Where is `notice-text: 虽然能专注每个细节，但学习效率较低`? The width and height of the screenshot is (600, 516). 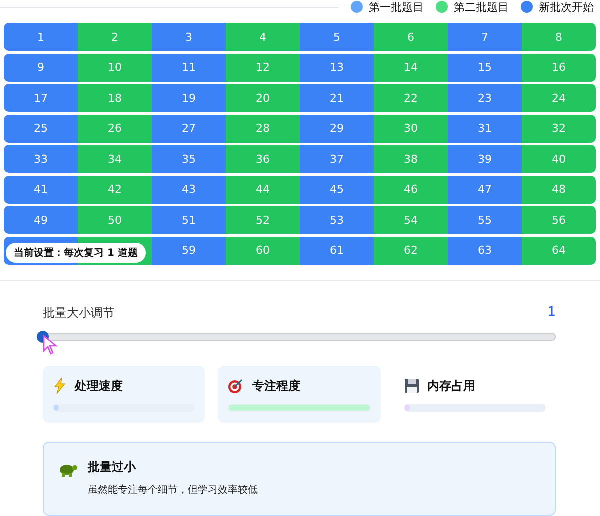
notice-text: 虽然能专注每个细节，但学习效率较低 is located at coordinates (173, 490).